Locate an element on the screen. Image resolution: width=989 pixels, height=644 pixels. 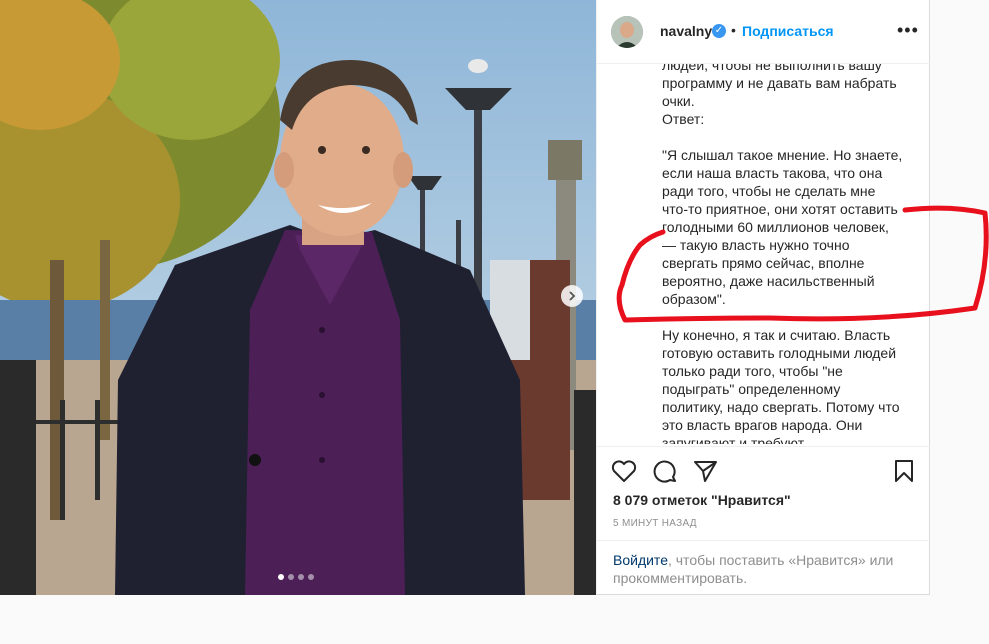
follow-button: Подписаться is located at coordinates (788, 31).